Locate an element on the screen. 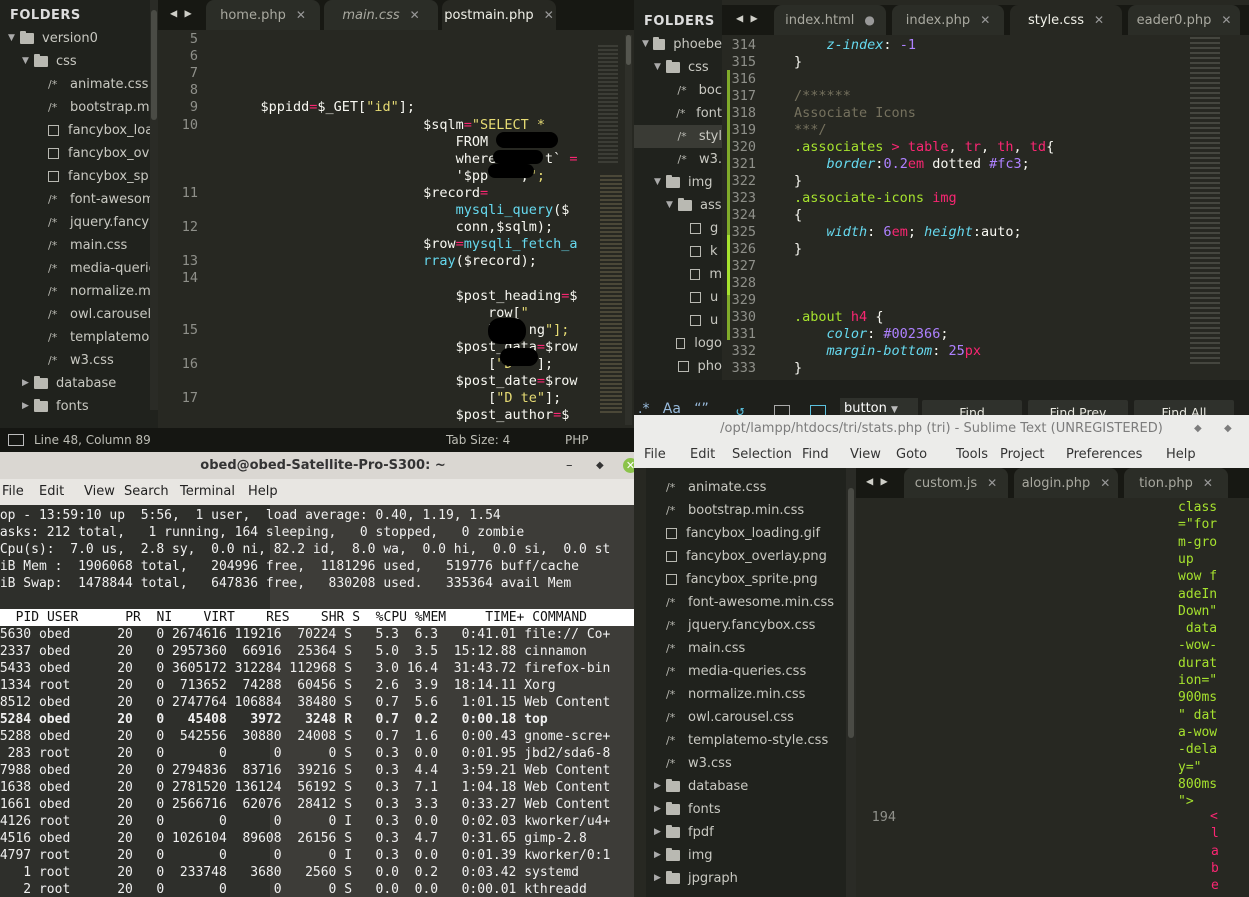  horizontal-scrollbar is located at coordinates (941, 387).